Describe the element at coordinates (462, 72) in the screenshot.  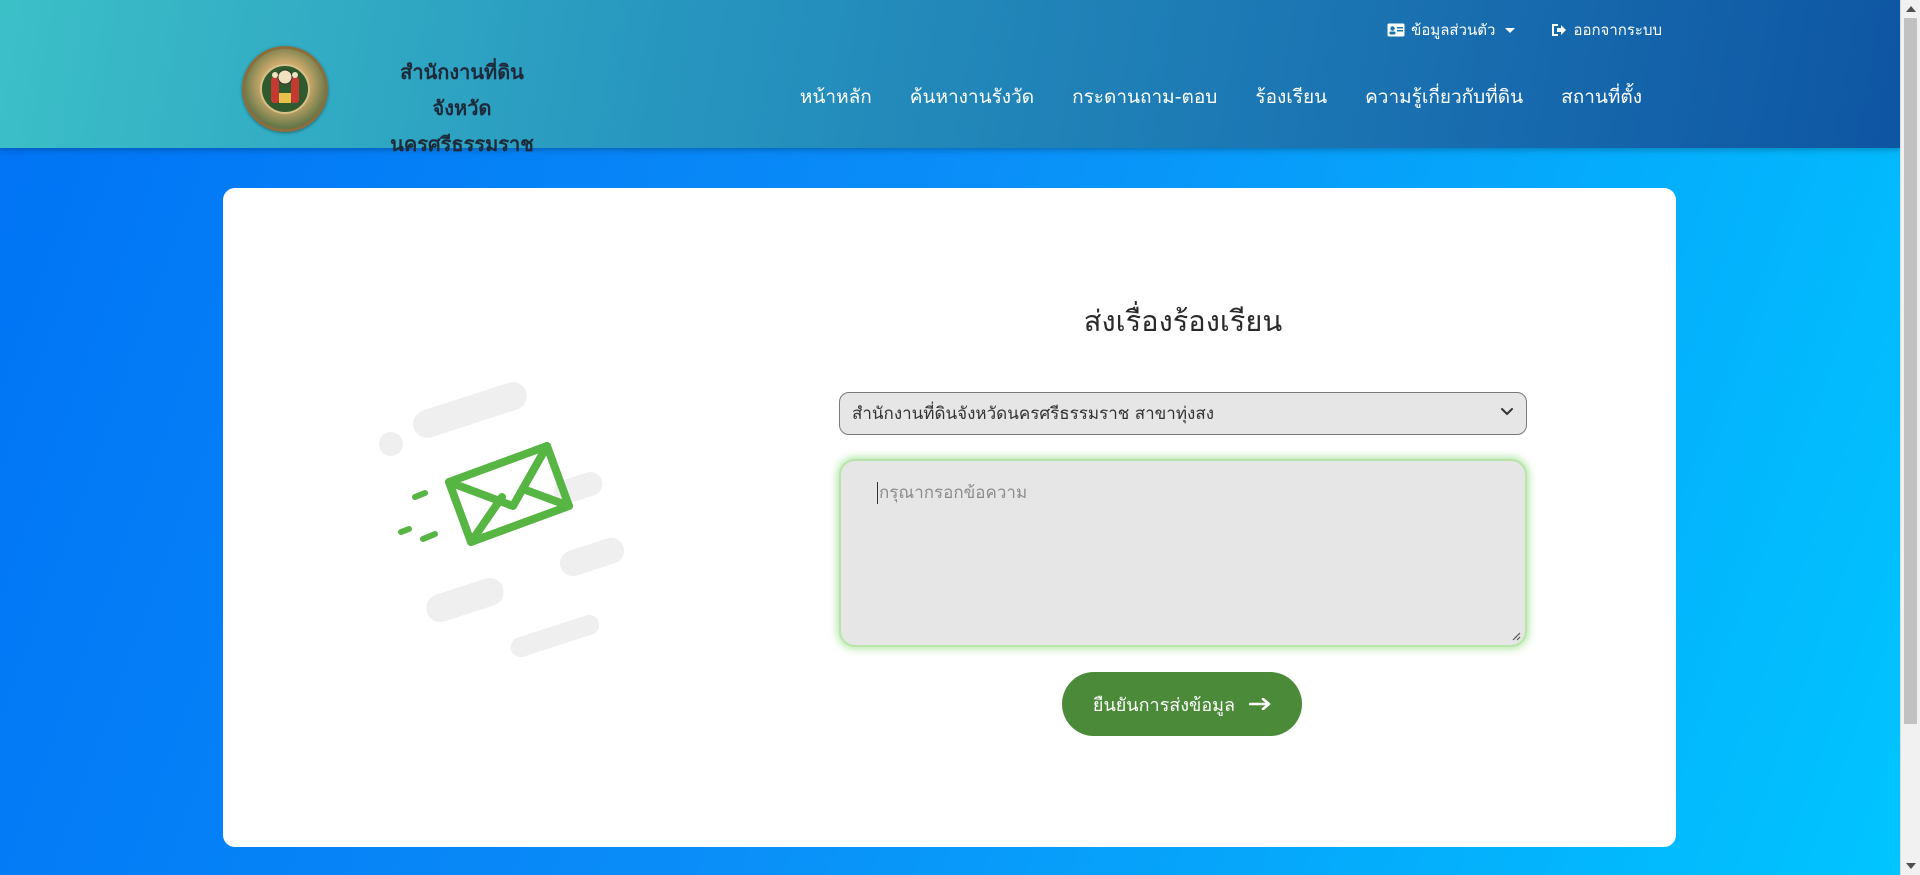
I see `org-name-line1: สำนักงานที่ดิน` at that location.